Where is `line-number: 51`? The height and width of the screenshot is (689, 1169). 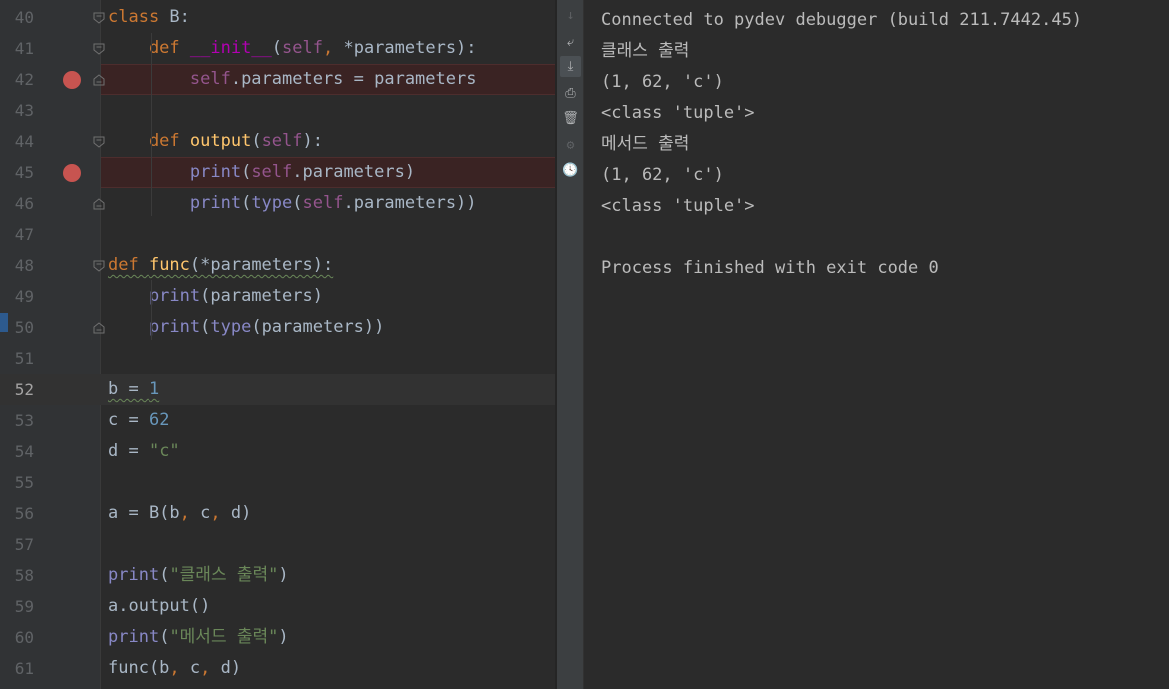
line-number: 51 is located at coordinates (24, 358).